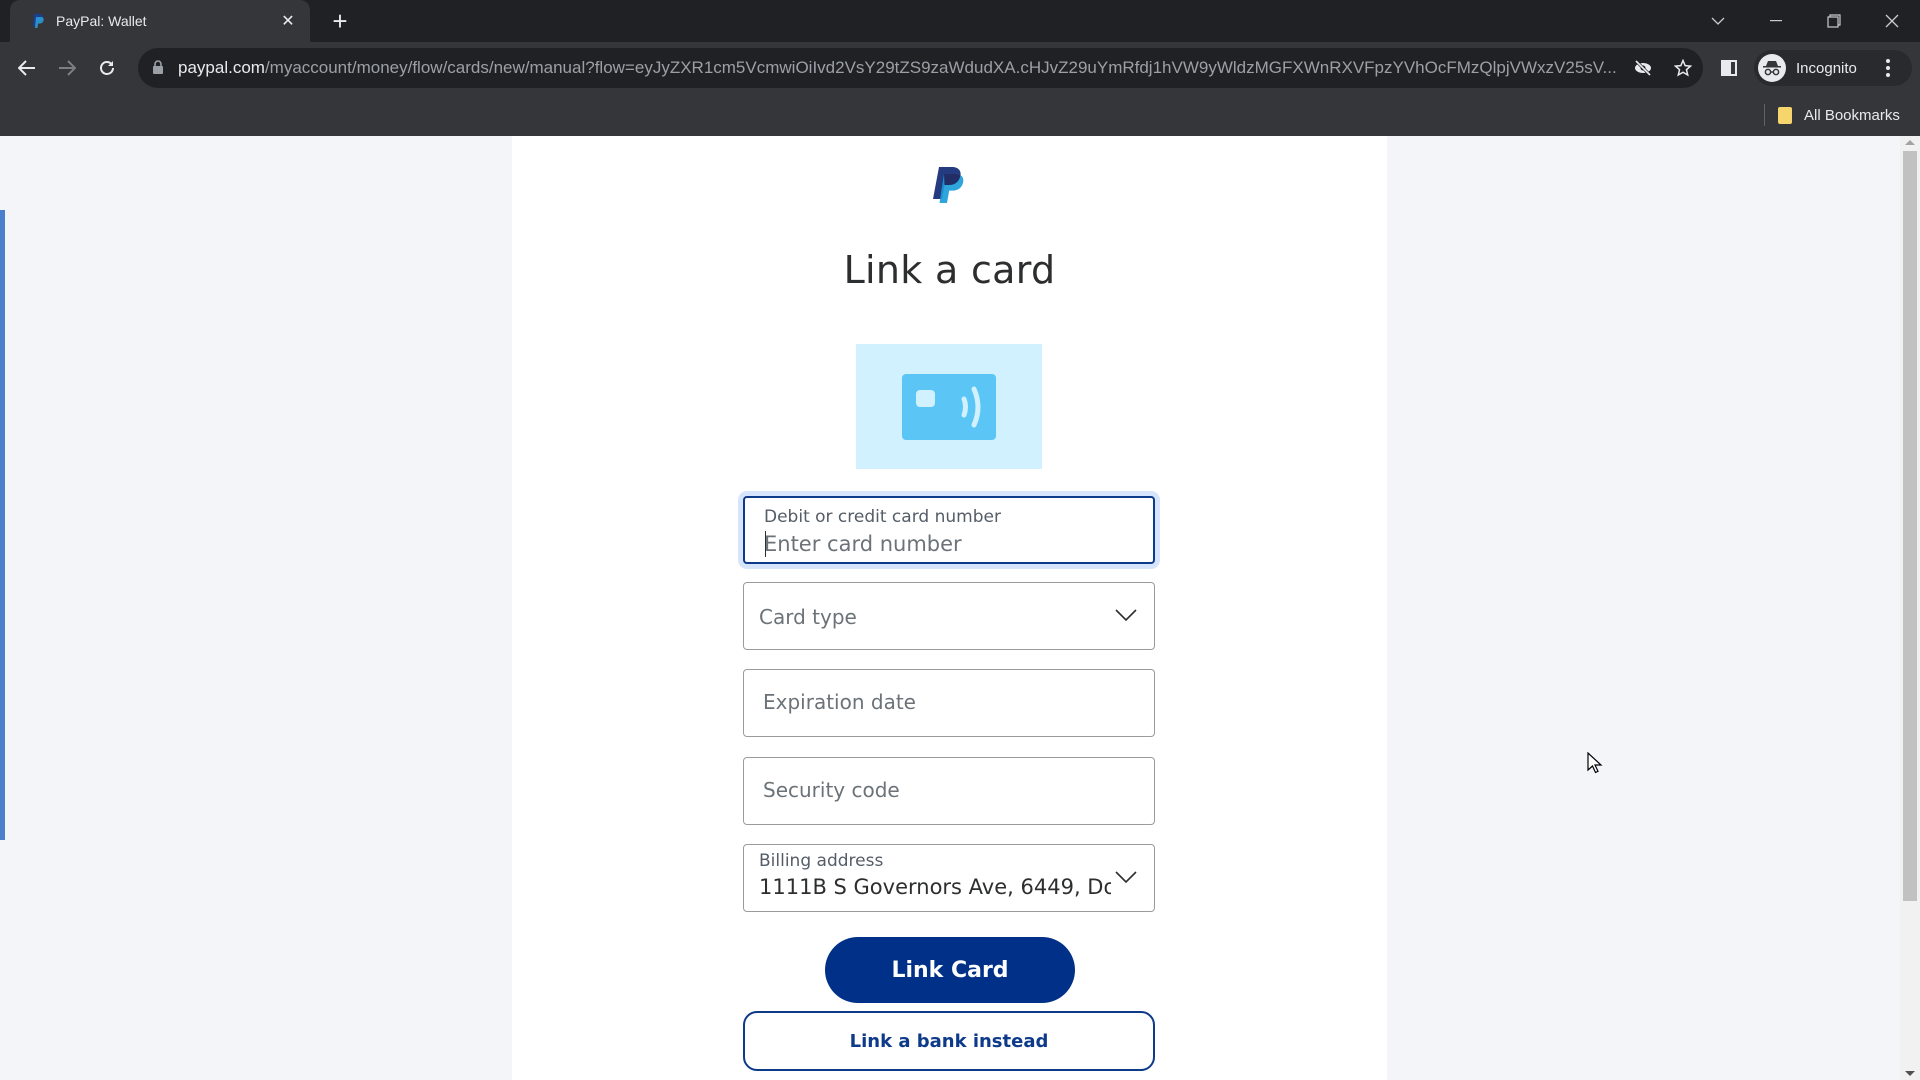 The height and width of the screenshot is (1080, 1920). I want to click on close-window-icon, so click(1892, 21).